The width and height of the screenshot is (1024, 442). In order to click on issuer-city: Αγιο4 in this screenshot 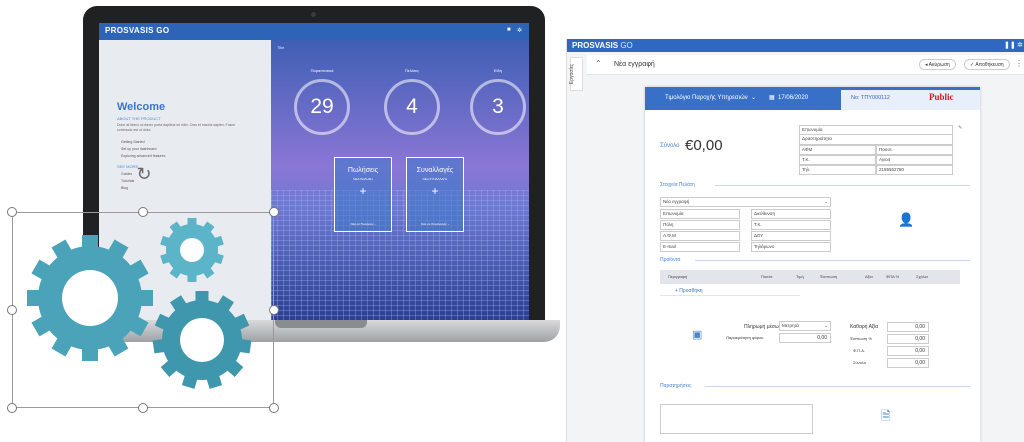, I will do `click(914, 160)`.